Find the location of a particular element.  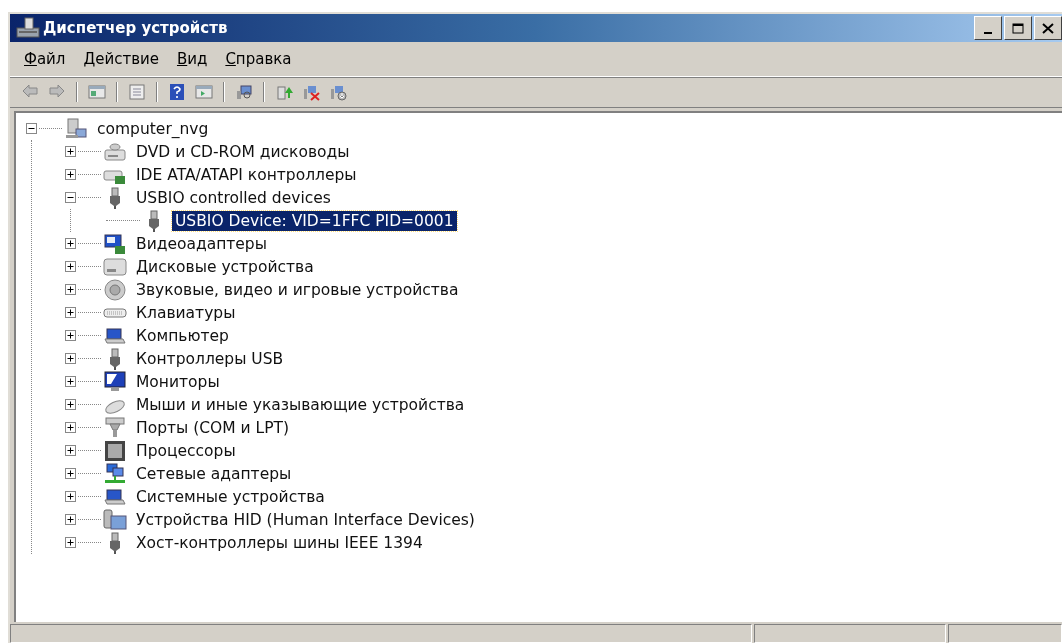

scan-computer-icon is located at coordinates (244, 92).